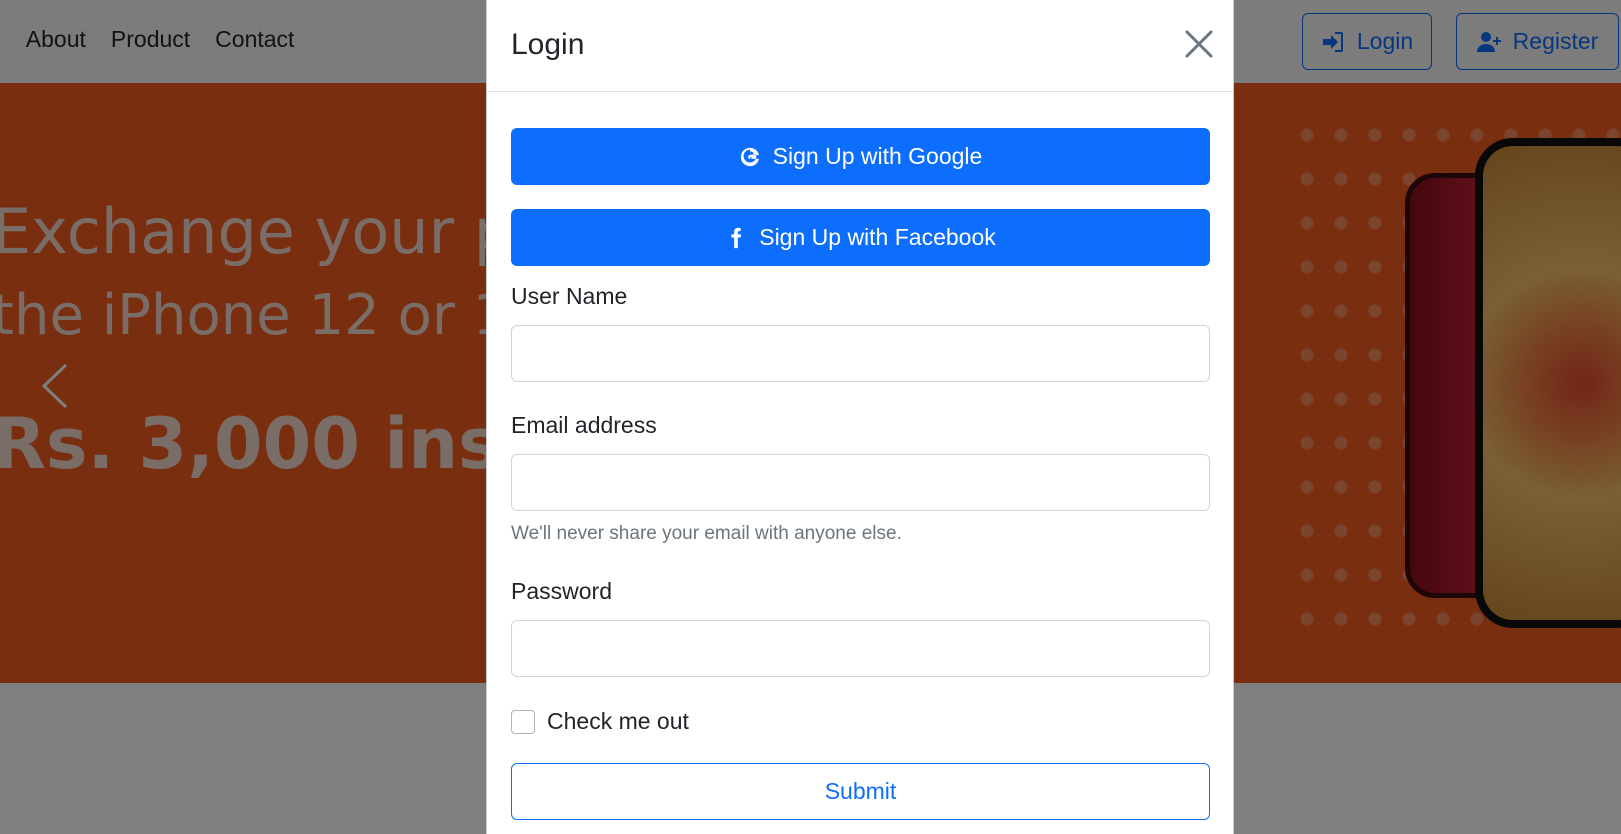  Describe the element at coordinates (584, 425) in the screenshot. I see `email-label: Email address` at that location.